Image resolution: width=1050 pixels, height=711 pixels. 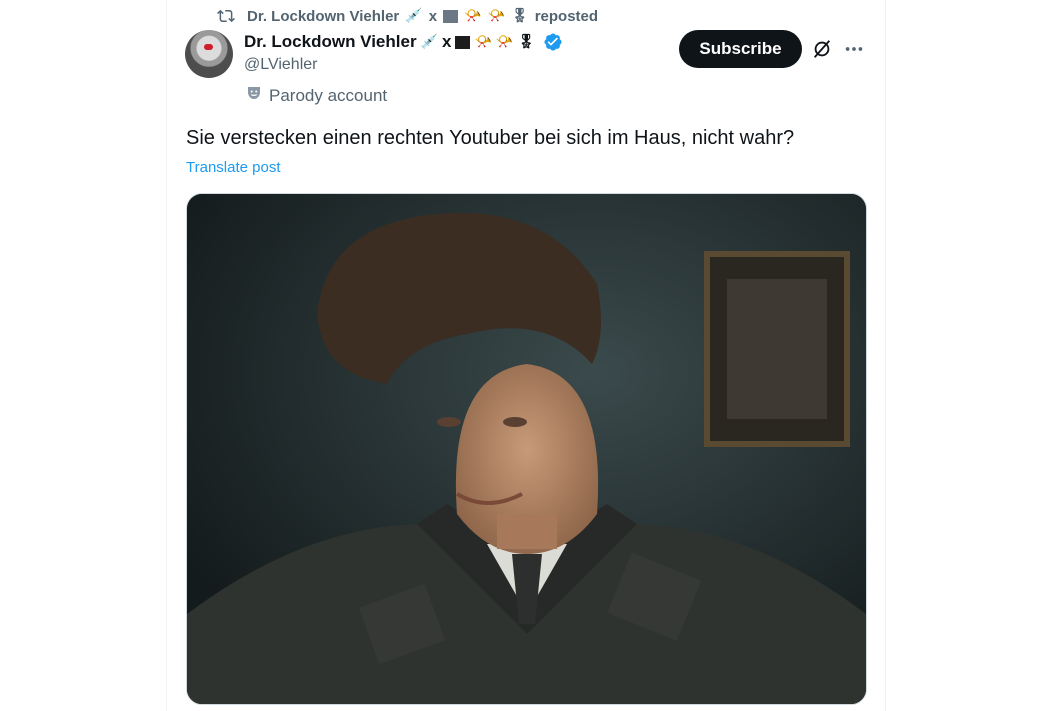 What do you see at coordinates (553, 42) in the screenshot?
I see `verified-badge-icon` at bounding box center [553, 42].